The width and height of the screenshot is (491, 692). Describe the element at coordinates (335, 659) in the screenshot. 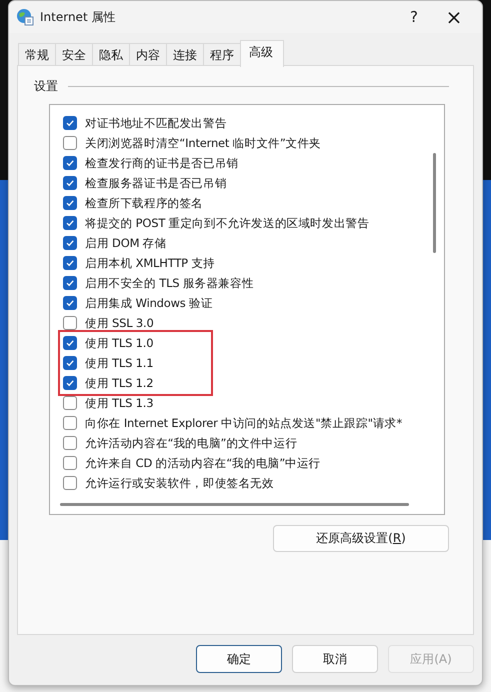

I see `dialog-button: 取消` at that location.